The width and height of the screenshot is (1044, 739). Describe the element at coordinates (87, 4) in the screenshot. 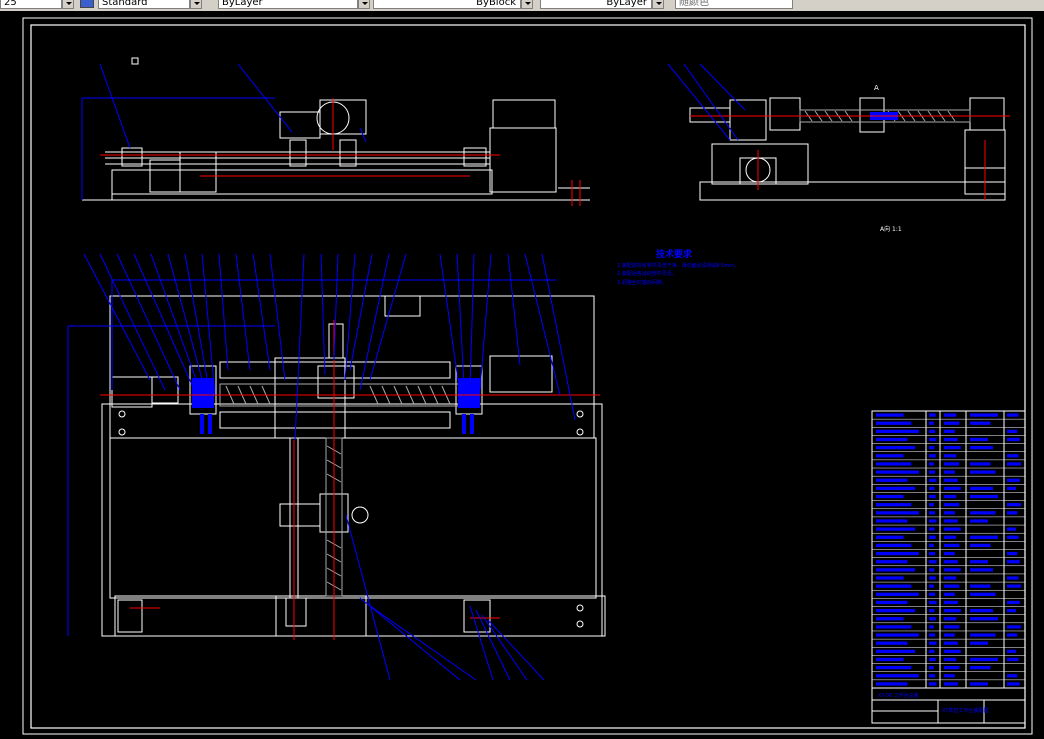

I see `text-style-icon` at that location.